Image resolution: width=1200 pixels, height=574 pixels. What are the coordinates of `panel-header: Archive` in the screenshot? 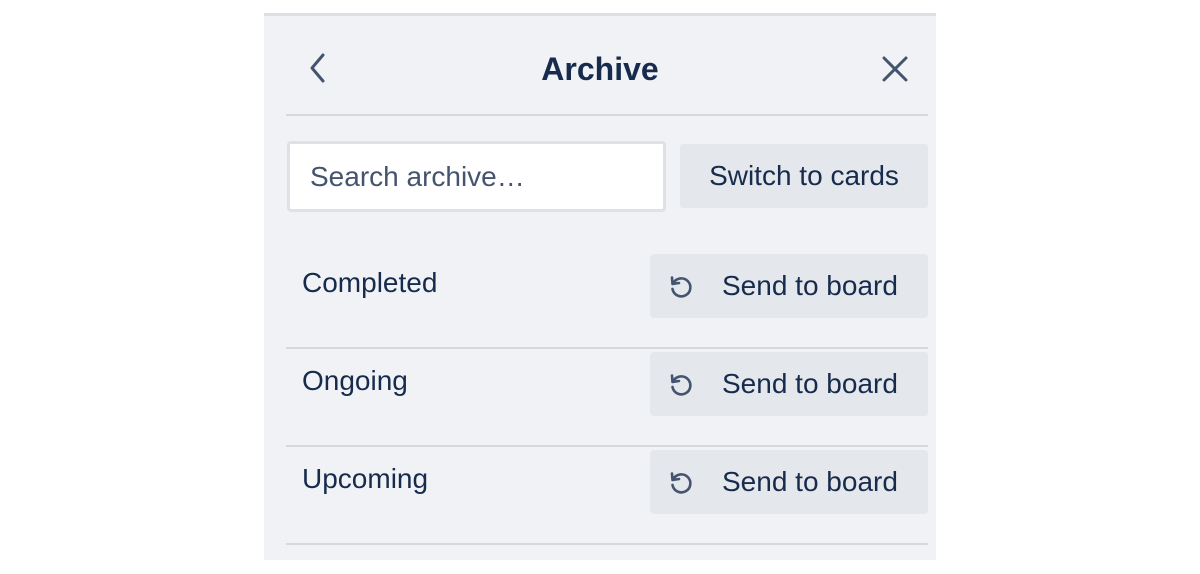 It's located at (600, 66).